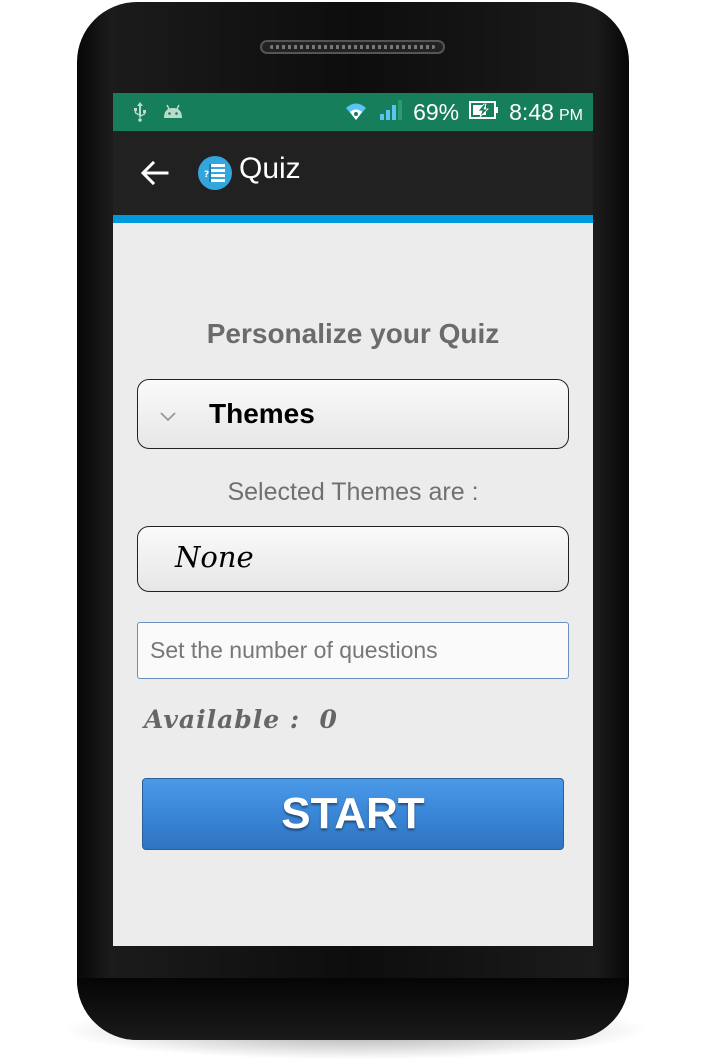 Image resolution: width=705 pixels, height=1064 pixels. What do you see at coordinates (353, 650) in the screenshot?
I see `question-count-input` at bounding box center [353, 650].